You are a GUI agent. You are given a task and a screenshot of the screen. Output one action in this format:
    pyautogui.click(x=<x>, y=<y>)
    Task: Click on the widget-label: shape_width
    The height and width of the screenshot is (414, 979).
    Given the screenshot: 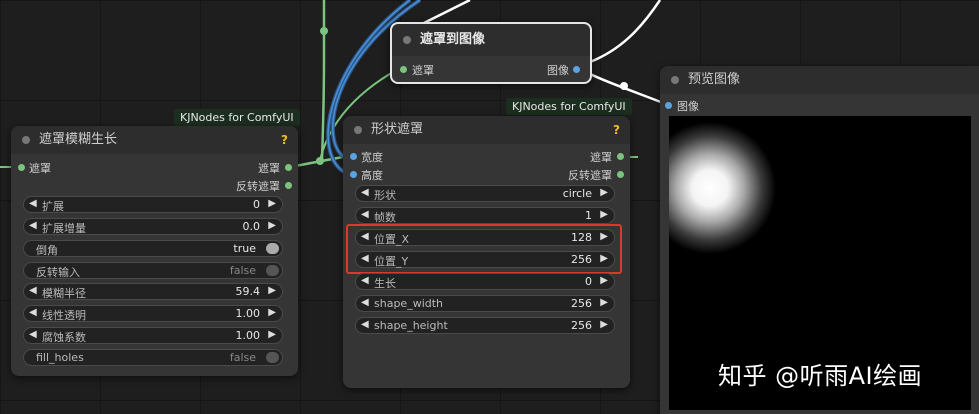 What is the action you would take?
    pyautogui.click(x=409, y=303)
    